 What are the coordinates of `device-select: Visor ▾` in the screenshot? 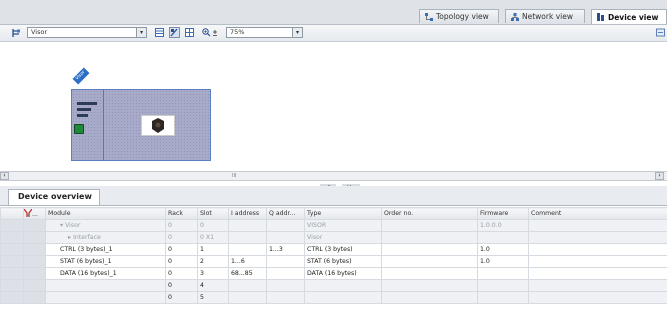 It's located at (87, 32).